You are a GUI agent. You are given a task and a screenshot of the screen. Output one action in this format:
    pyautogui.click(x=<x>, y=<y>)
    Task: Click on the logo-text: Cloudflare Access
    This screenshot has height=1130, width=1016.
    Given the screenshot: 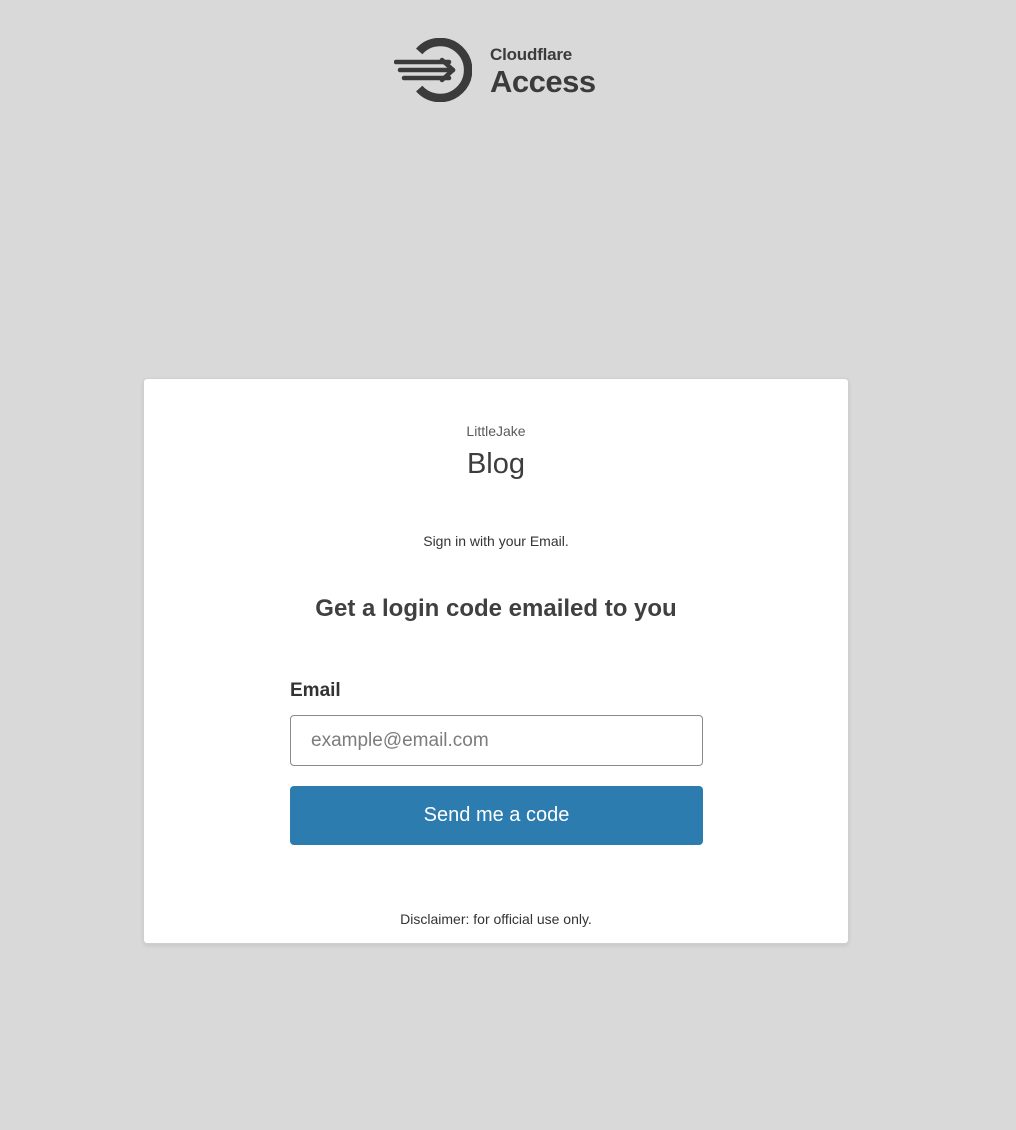 What is the action you would take?
    pyautogui.click(x=543, y=70)
    